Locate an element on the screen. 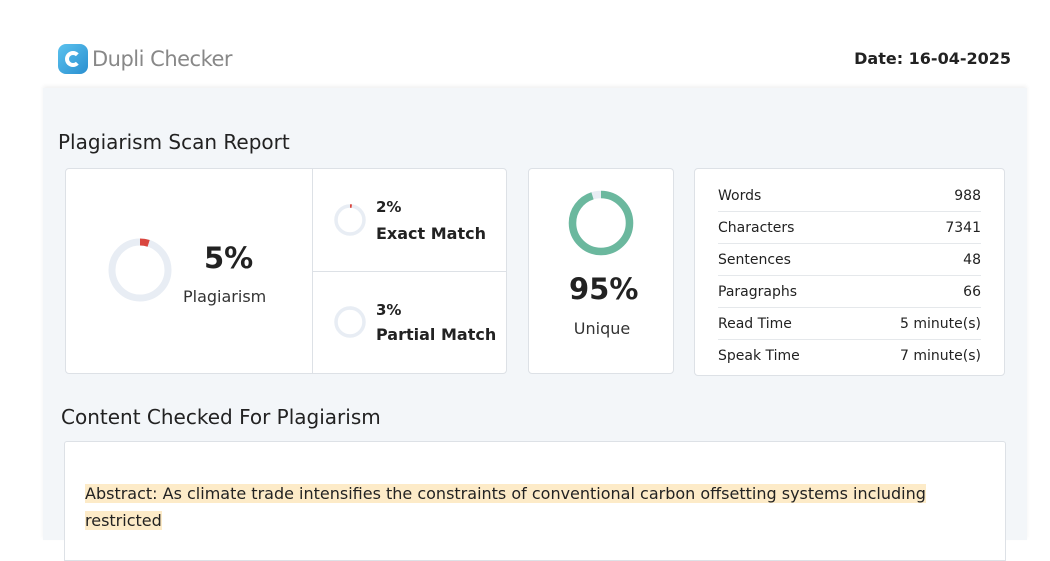  unique-donut-chart is located at coordinates (601, 223).